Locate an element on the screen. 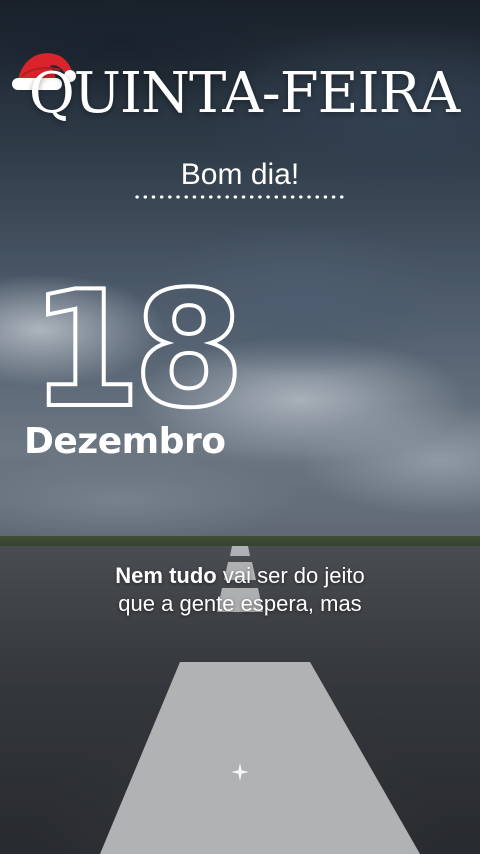 This screenshot has width=480, height=854. dotted-divider is located at coordinates (240, 197).